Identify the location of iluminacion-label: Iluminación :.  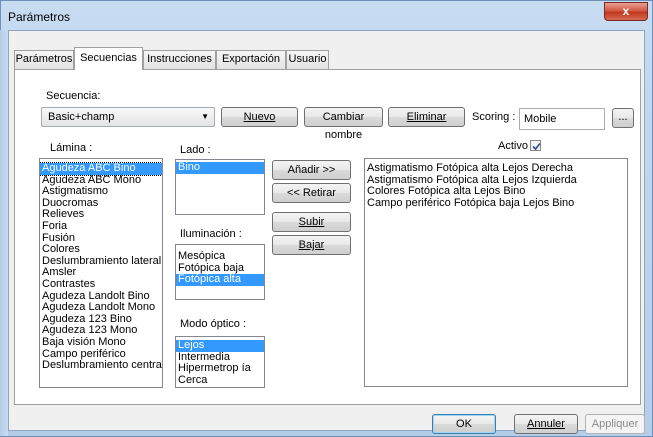
(211, 234).